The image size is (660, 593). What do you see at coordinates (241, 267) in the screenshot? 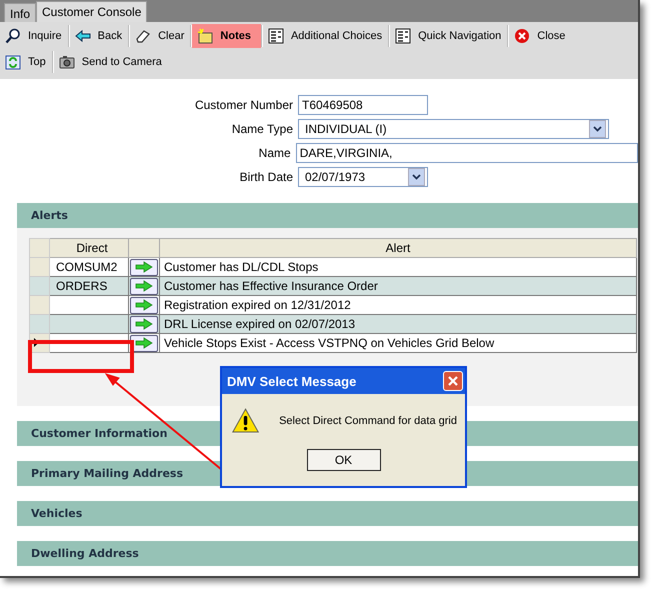
I see `table-cell: Customer has DL/CDL Stops` at bounding box center [241, 267].